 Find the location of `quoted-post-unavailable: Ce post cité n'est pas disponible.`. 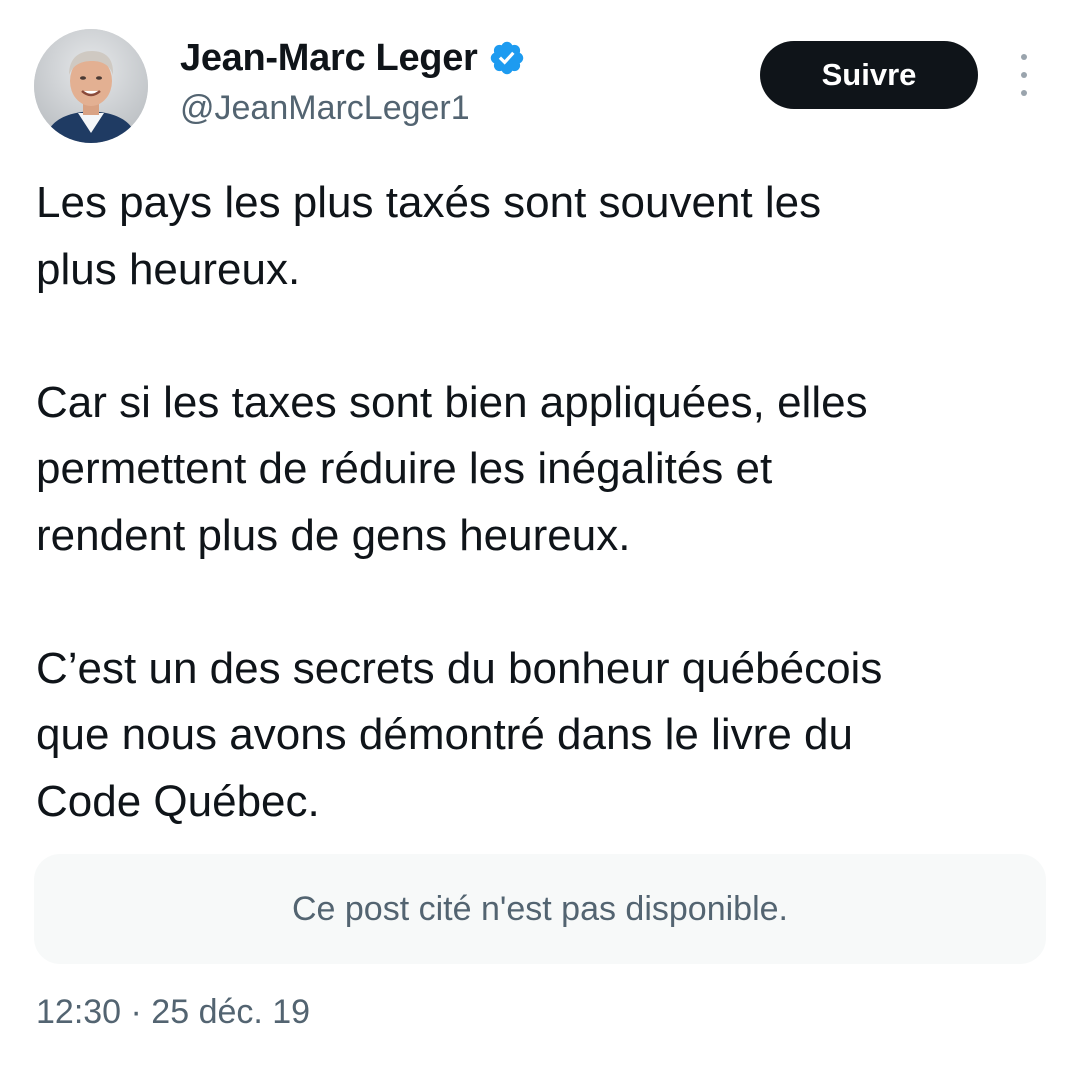

quoted-post-unavailable: Ce post cité n'est pas disponible. is located at coordinates (540, 909).